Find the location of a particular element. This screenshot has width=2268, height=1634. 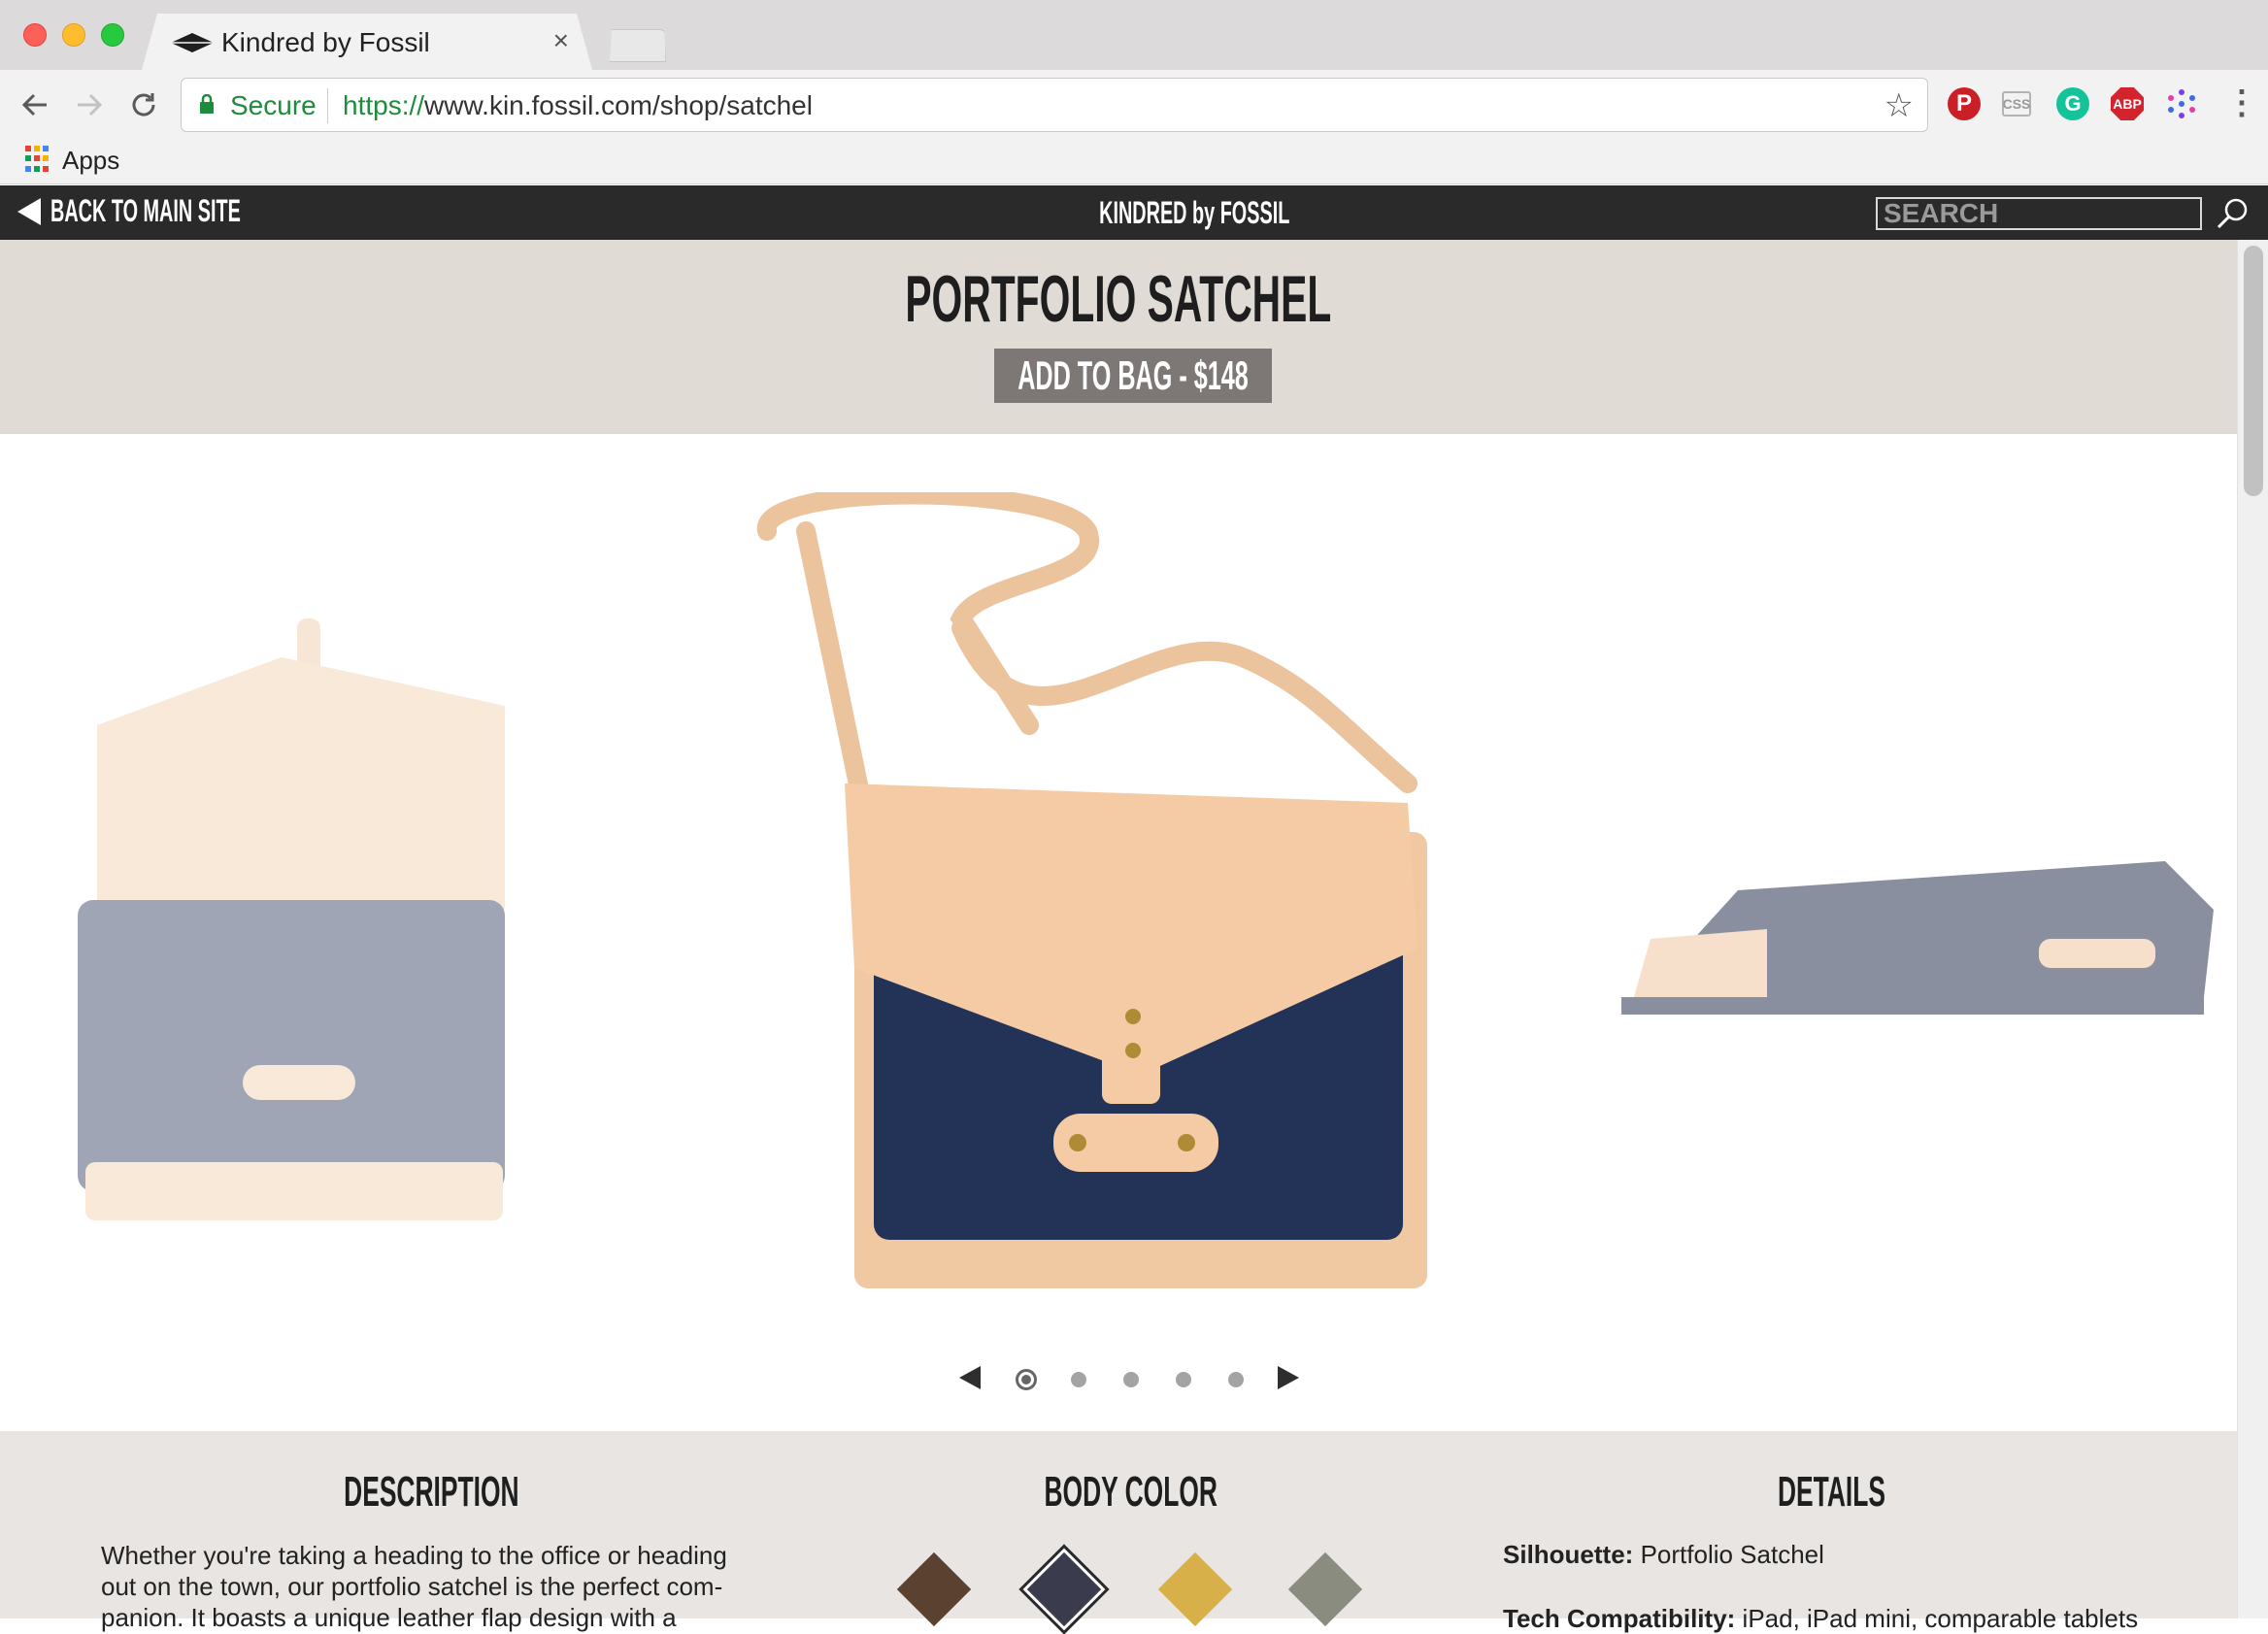

site-brand-label: KINDRED by FOSSIL is located at coordinates (1194, 212).